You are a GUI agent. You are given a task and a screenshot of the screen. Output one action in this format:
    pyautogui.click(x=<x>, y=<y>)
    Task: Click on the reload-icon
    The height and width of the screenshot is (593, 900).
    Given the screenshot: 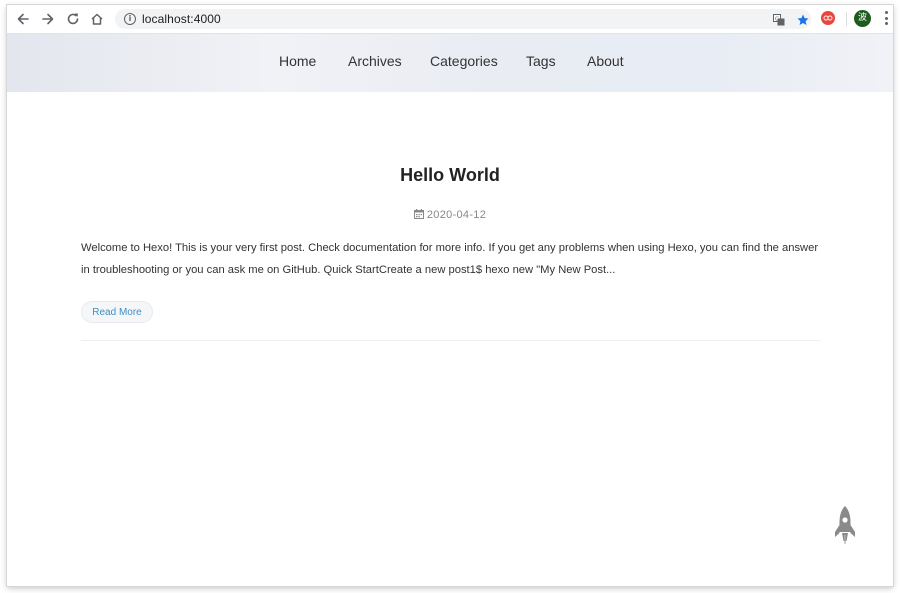 What is the action you would take?
    pyautogui.click(x=73, y=19)
    